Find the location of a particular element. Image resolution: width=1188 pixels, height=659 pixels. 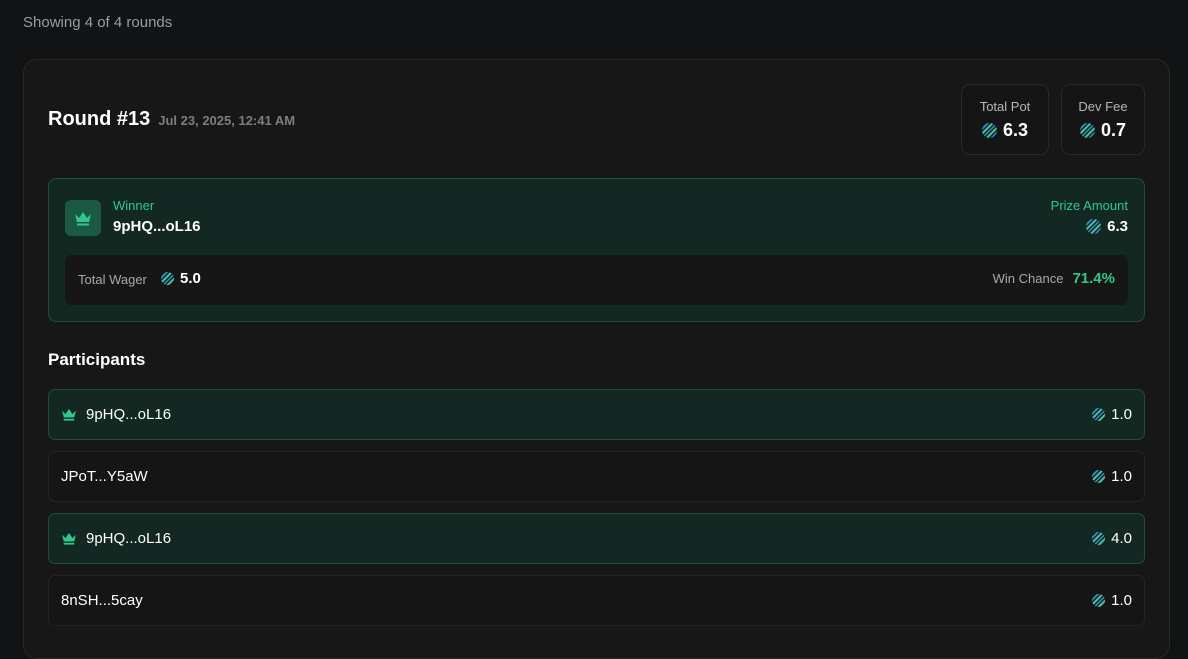

dev-fee-box: Dev Fee 0.7 is located at coordinates (1103, 119).